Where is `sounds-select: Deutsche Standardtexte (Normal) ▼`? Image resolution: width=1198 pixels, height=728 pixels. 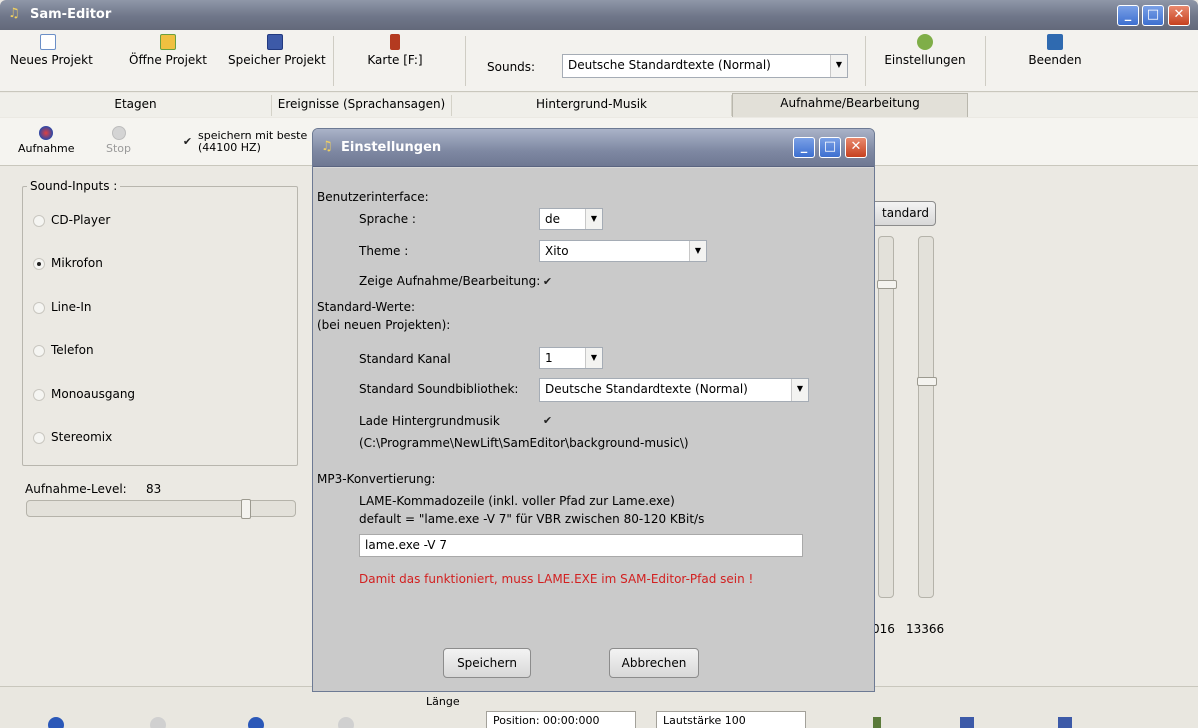 sounds-select: Deutsche Standardtexte (Normal) ▼ is located at coordinates (705, 66).